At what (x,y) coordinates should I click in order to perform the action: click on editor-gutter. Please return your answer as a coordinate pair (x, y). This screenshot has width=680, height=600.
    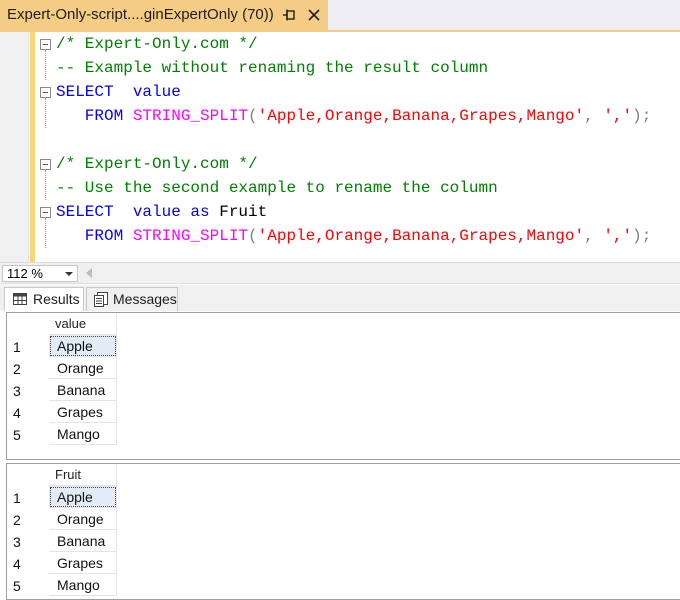
    Looking at the image, I should click on (14, 147).